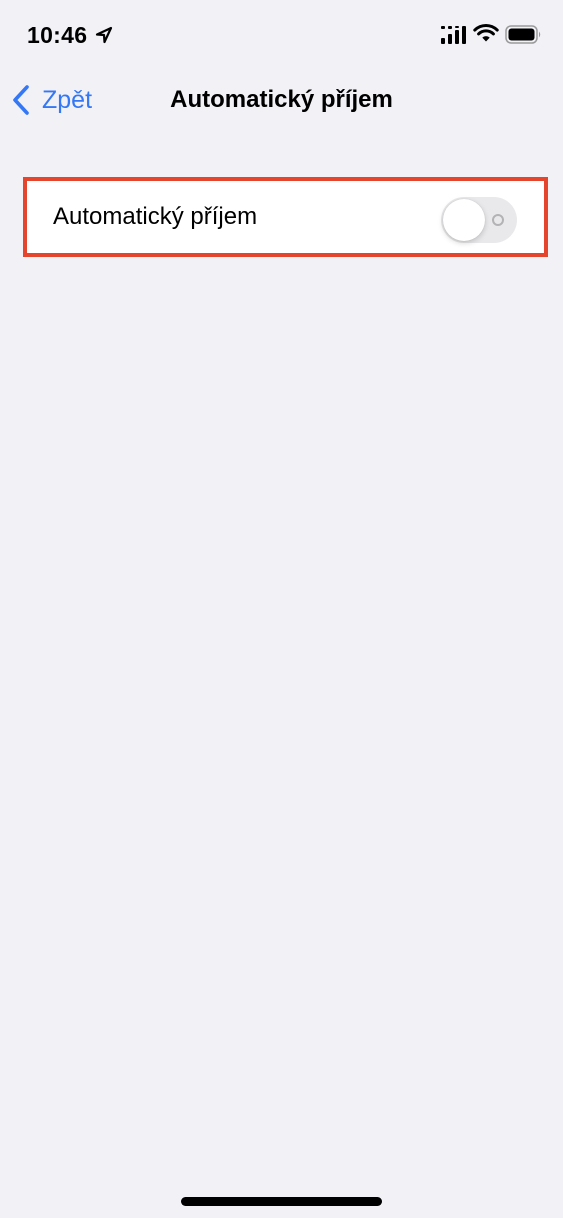 The width and height of the screenshot is (563, 1218). Describe the element at coordinates (155, 216) in the screenshot. I see `setting-label: Automatický příjem` at that location.